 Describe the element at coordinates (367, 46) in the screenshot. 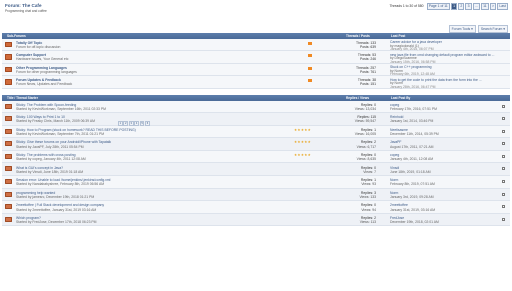

I see `subforum-posts: Posts: 639` at that location.